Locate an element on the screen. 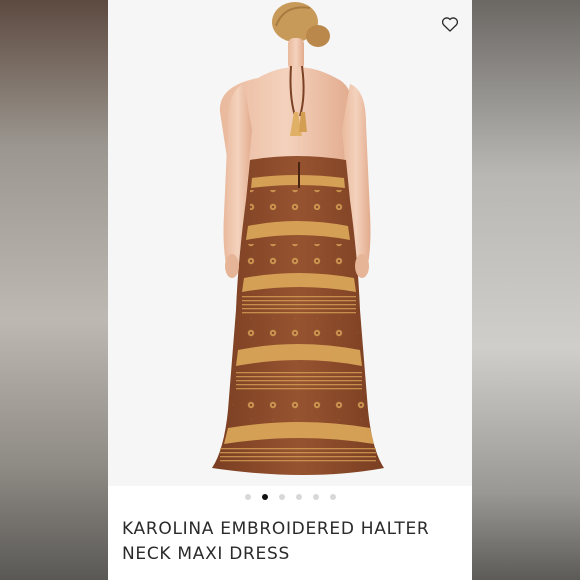 This screenshot has width=580, height=580. product-title-line-2: NECK MAXI DRESS is located at coordinates (206, 554).